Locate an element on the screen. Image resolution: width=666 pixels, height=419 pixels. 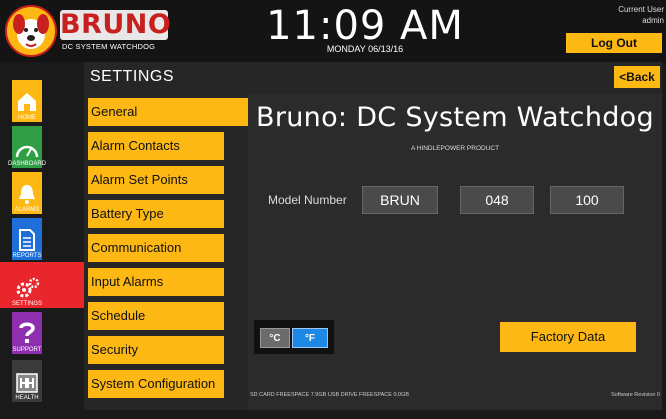
current-user-label: Current User is located at coordinates (641, 9).